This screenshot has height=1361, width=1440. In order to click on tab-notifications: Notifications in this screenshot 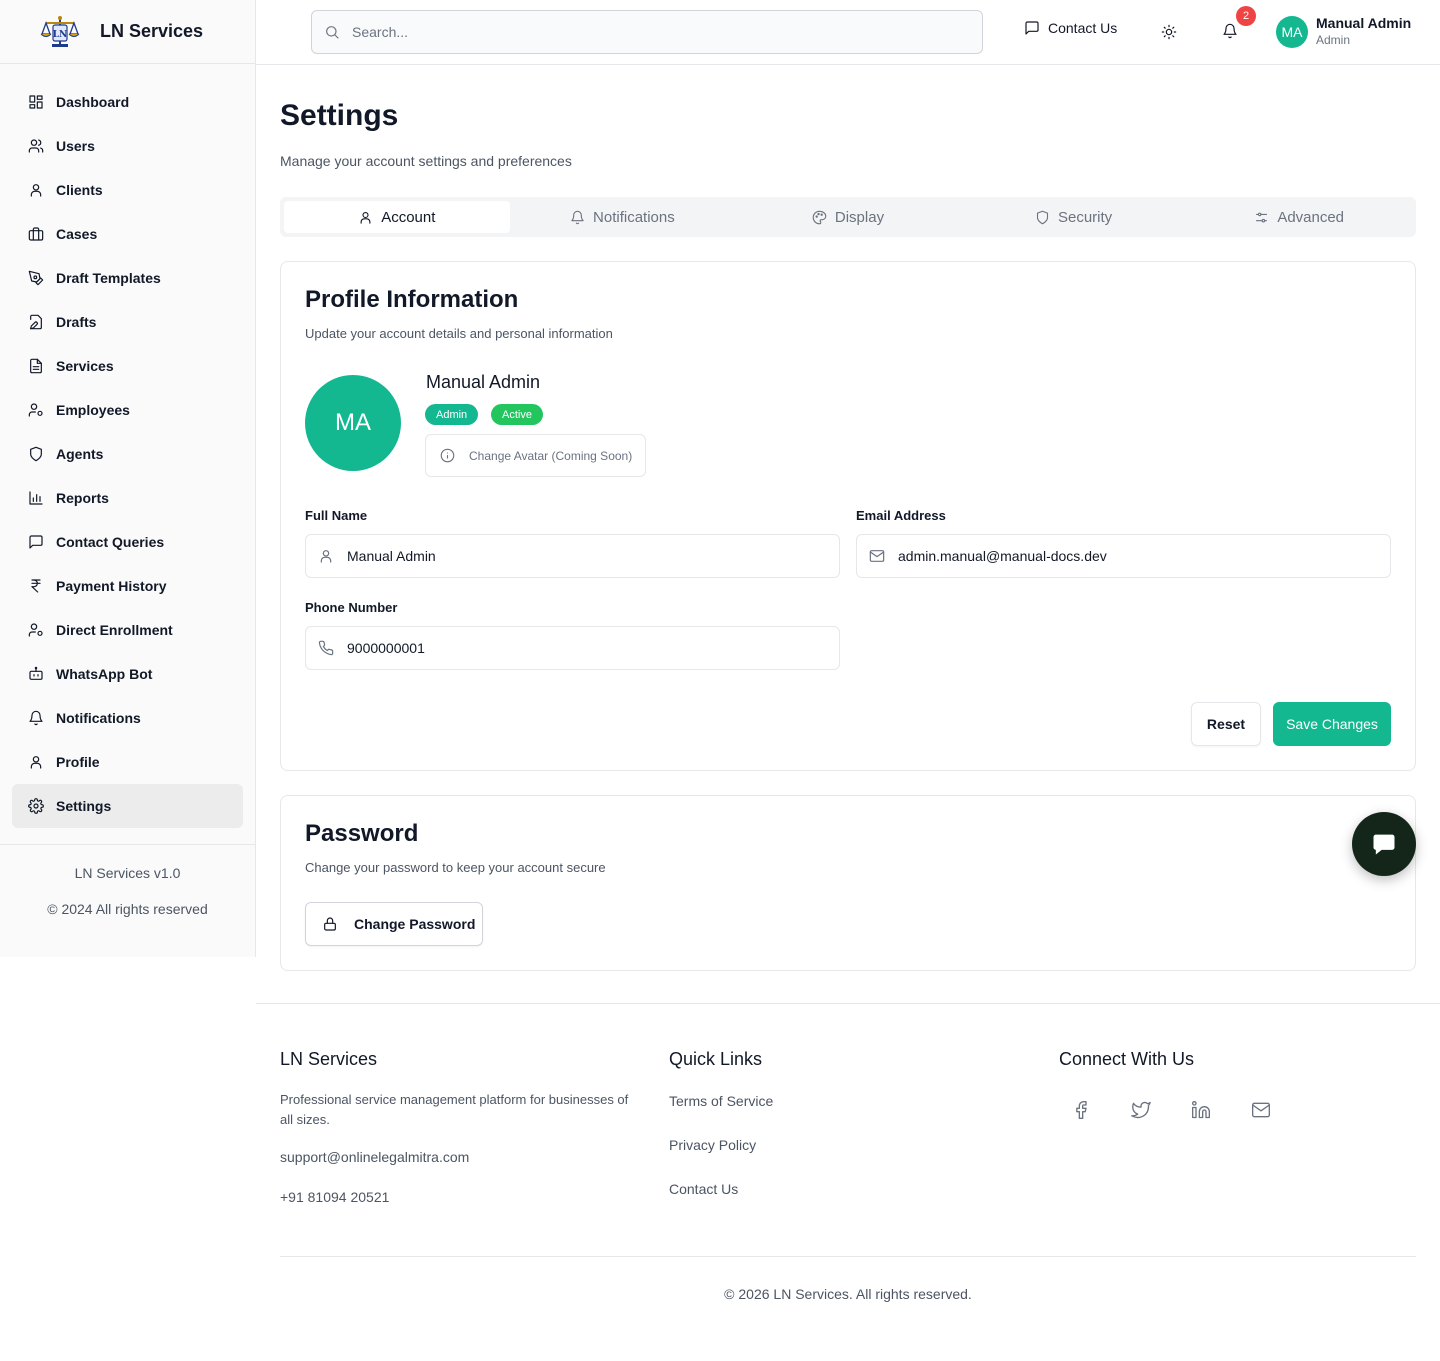, I will do `click(623, 217)`.